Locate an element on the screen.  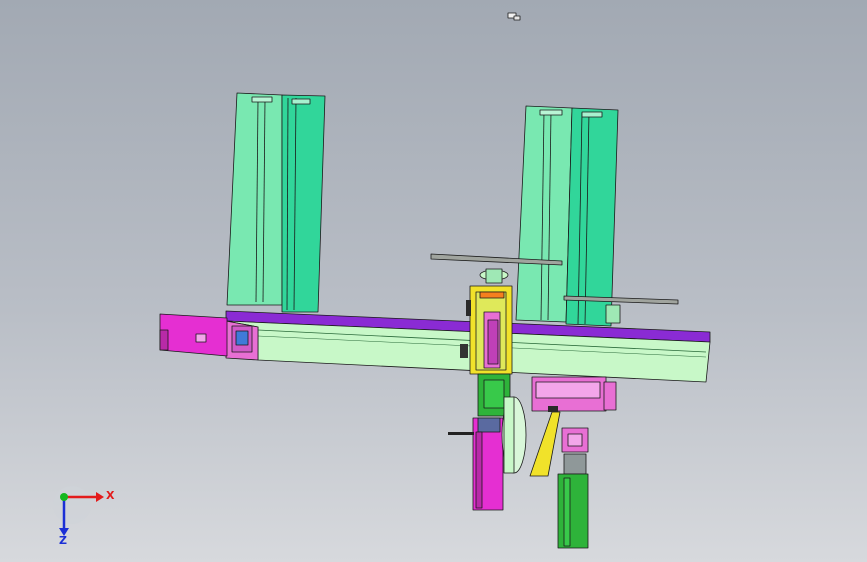
z-axis-label: Z is located at coordinates (63, 540).